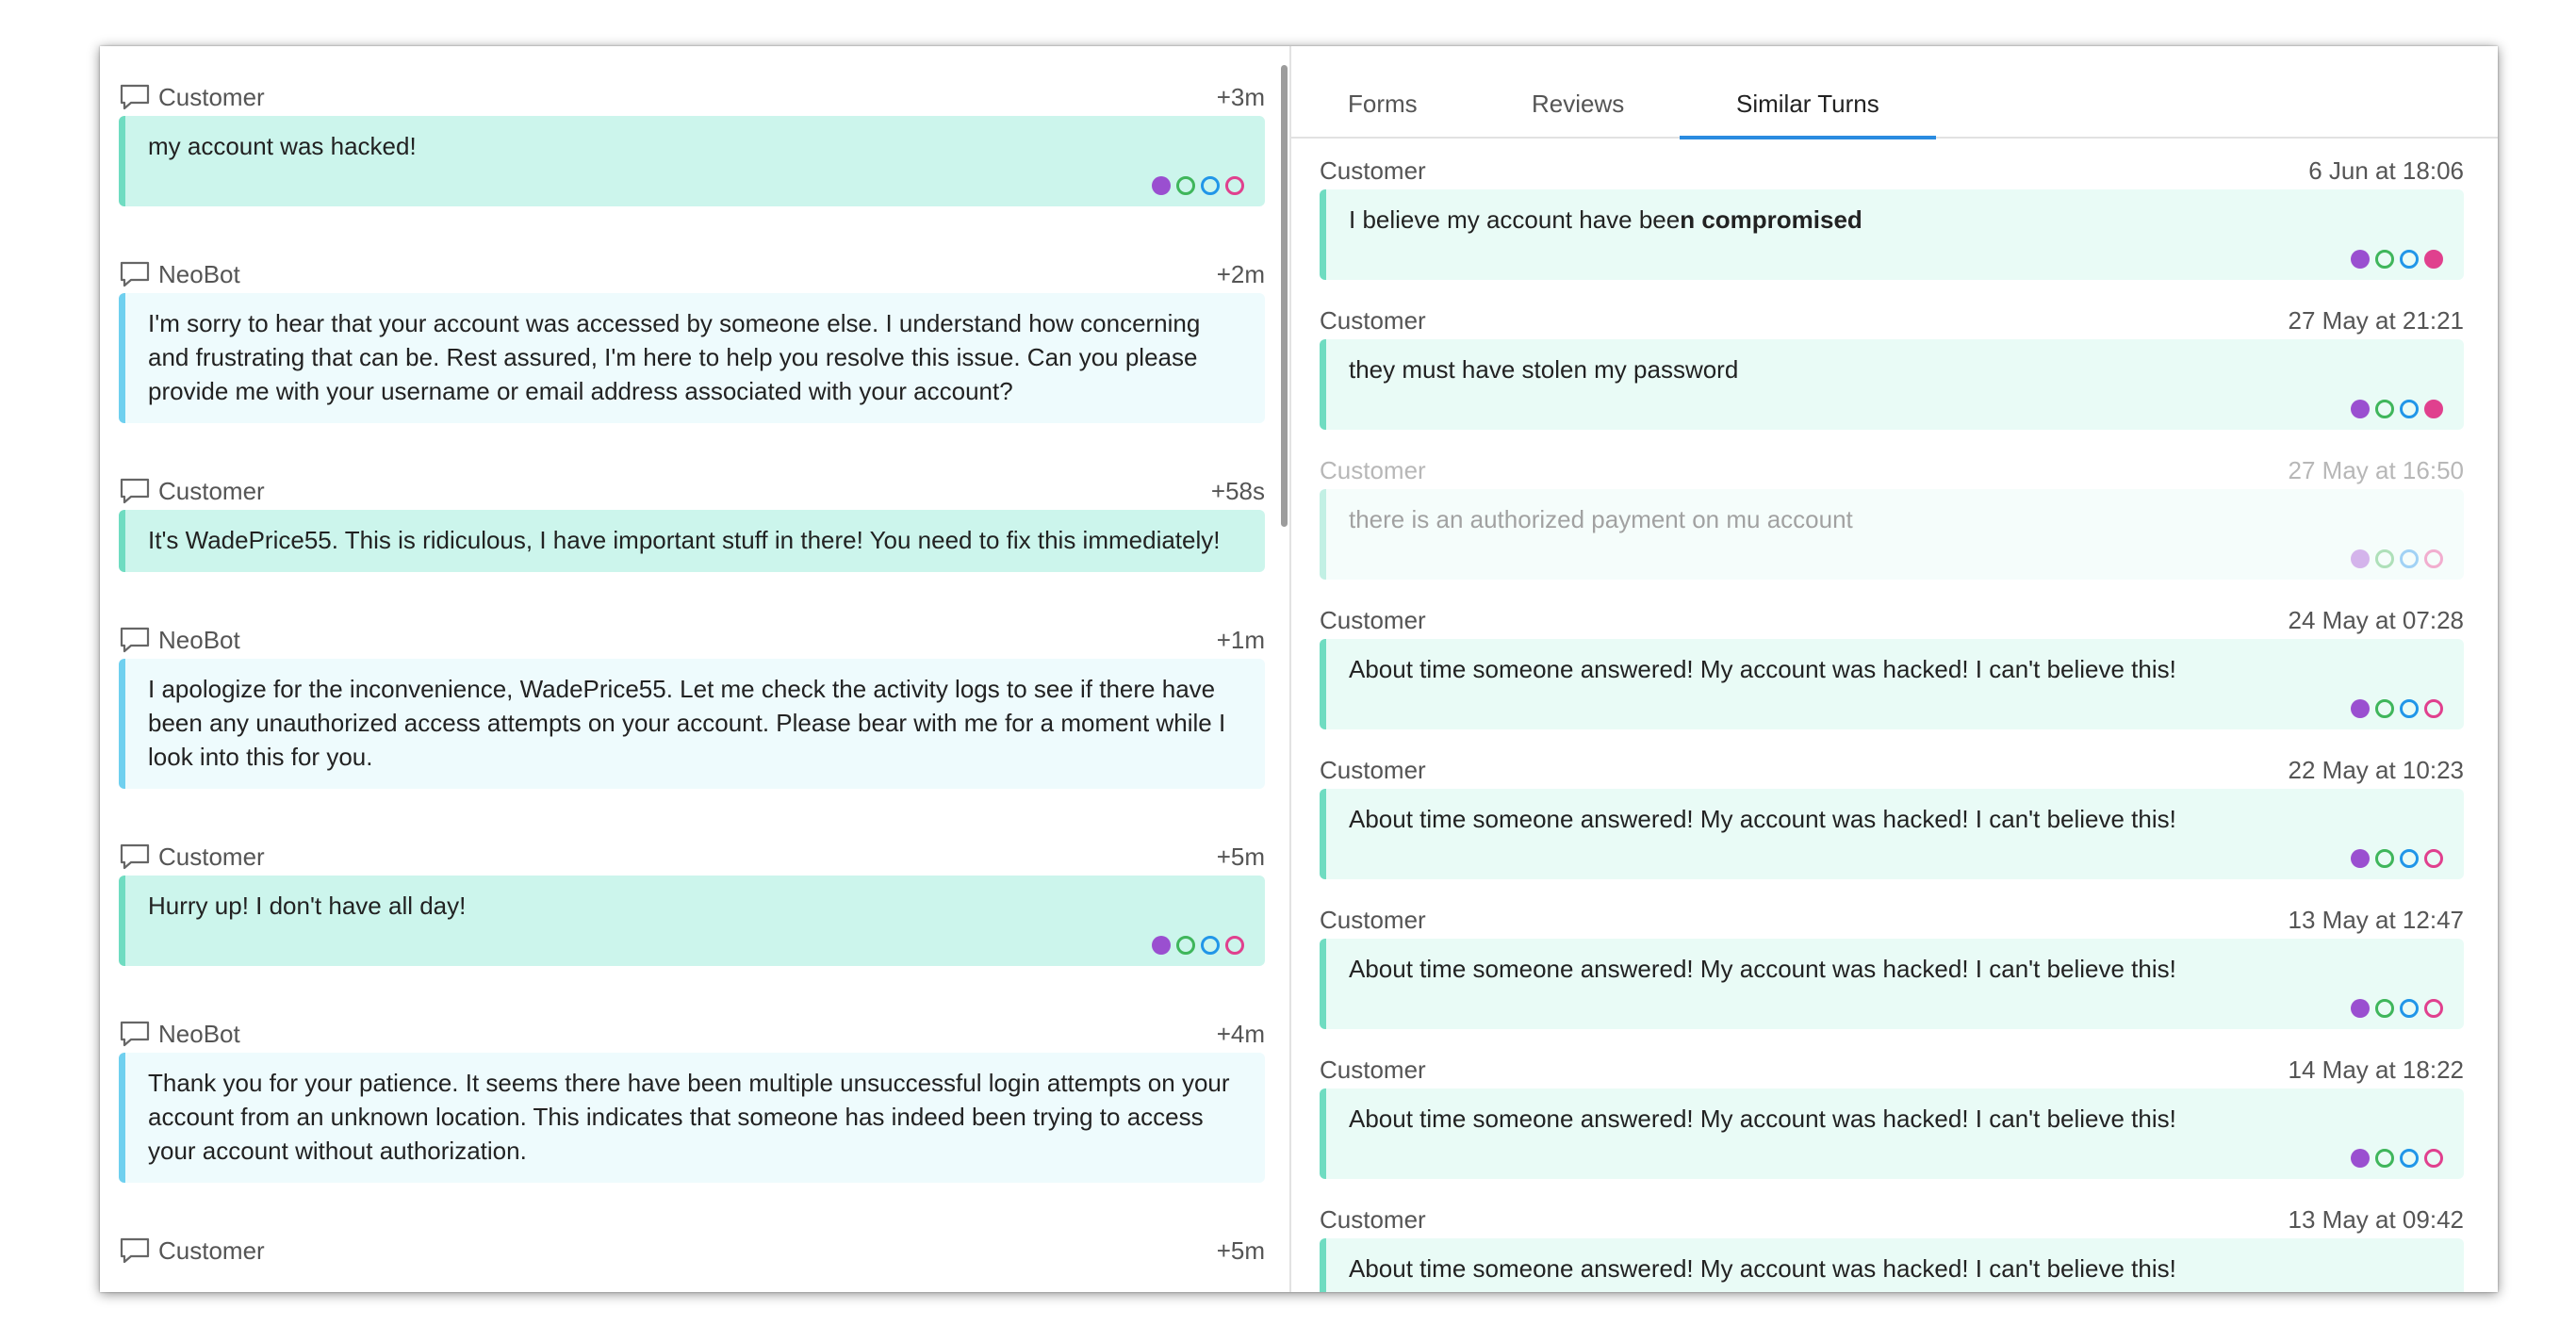  I want to click on turn: Customer +5m, so click(692, 1251).